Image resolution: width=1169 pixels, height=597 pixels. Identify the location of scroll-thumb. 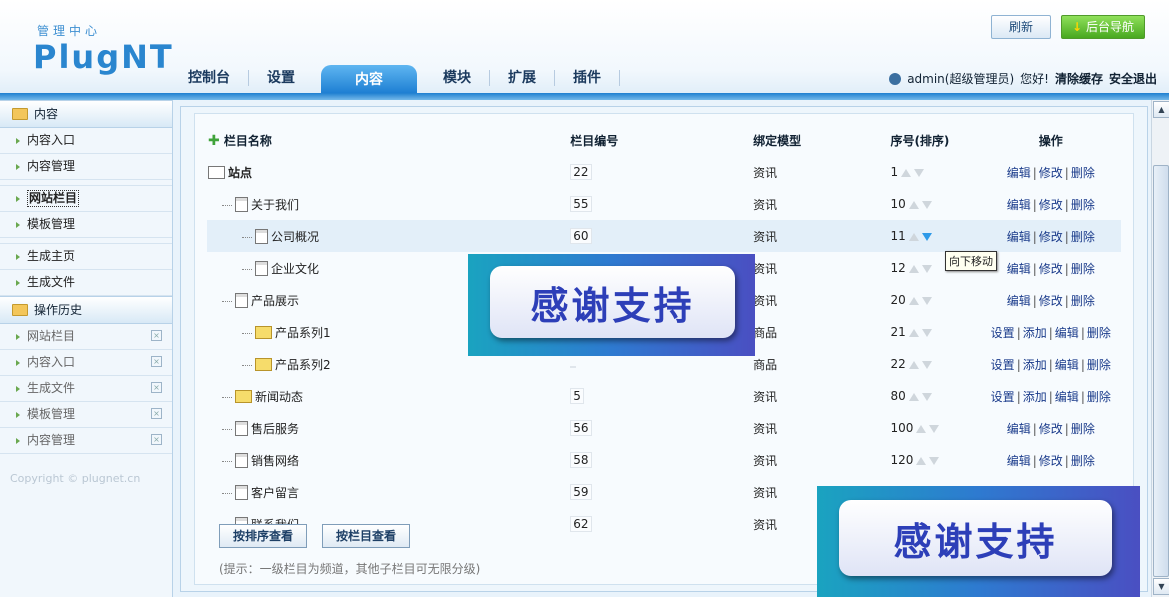
(1161, 371).